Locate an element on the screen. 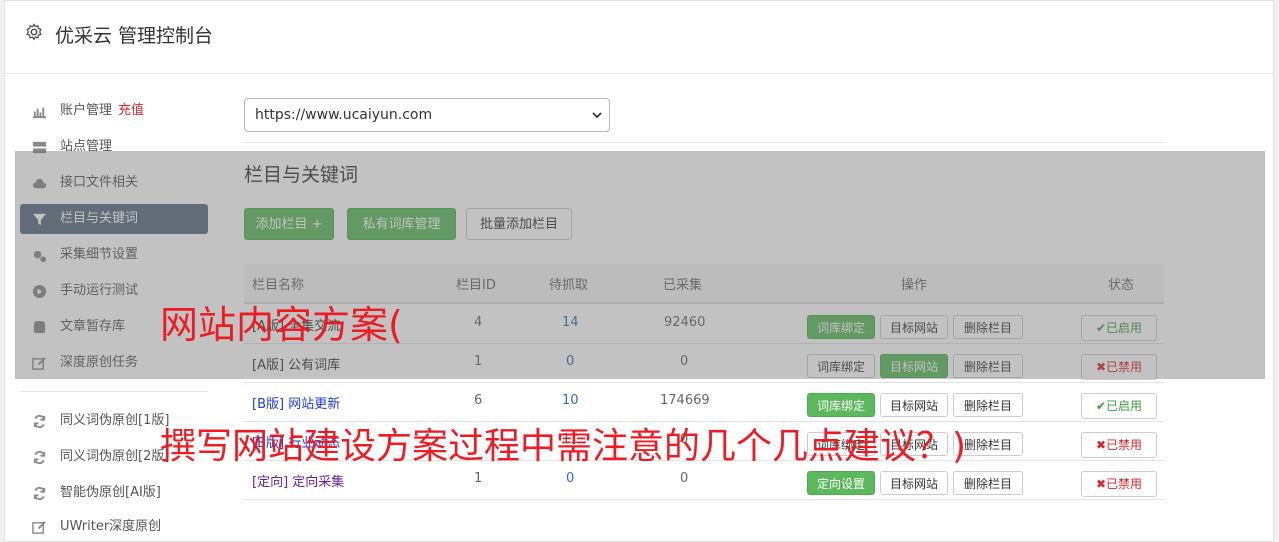  sidebar-item-label: 智能伪原创[AI版] is located at coordinates (110, 492).